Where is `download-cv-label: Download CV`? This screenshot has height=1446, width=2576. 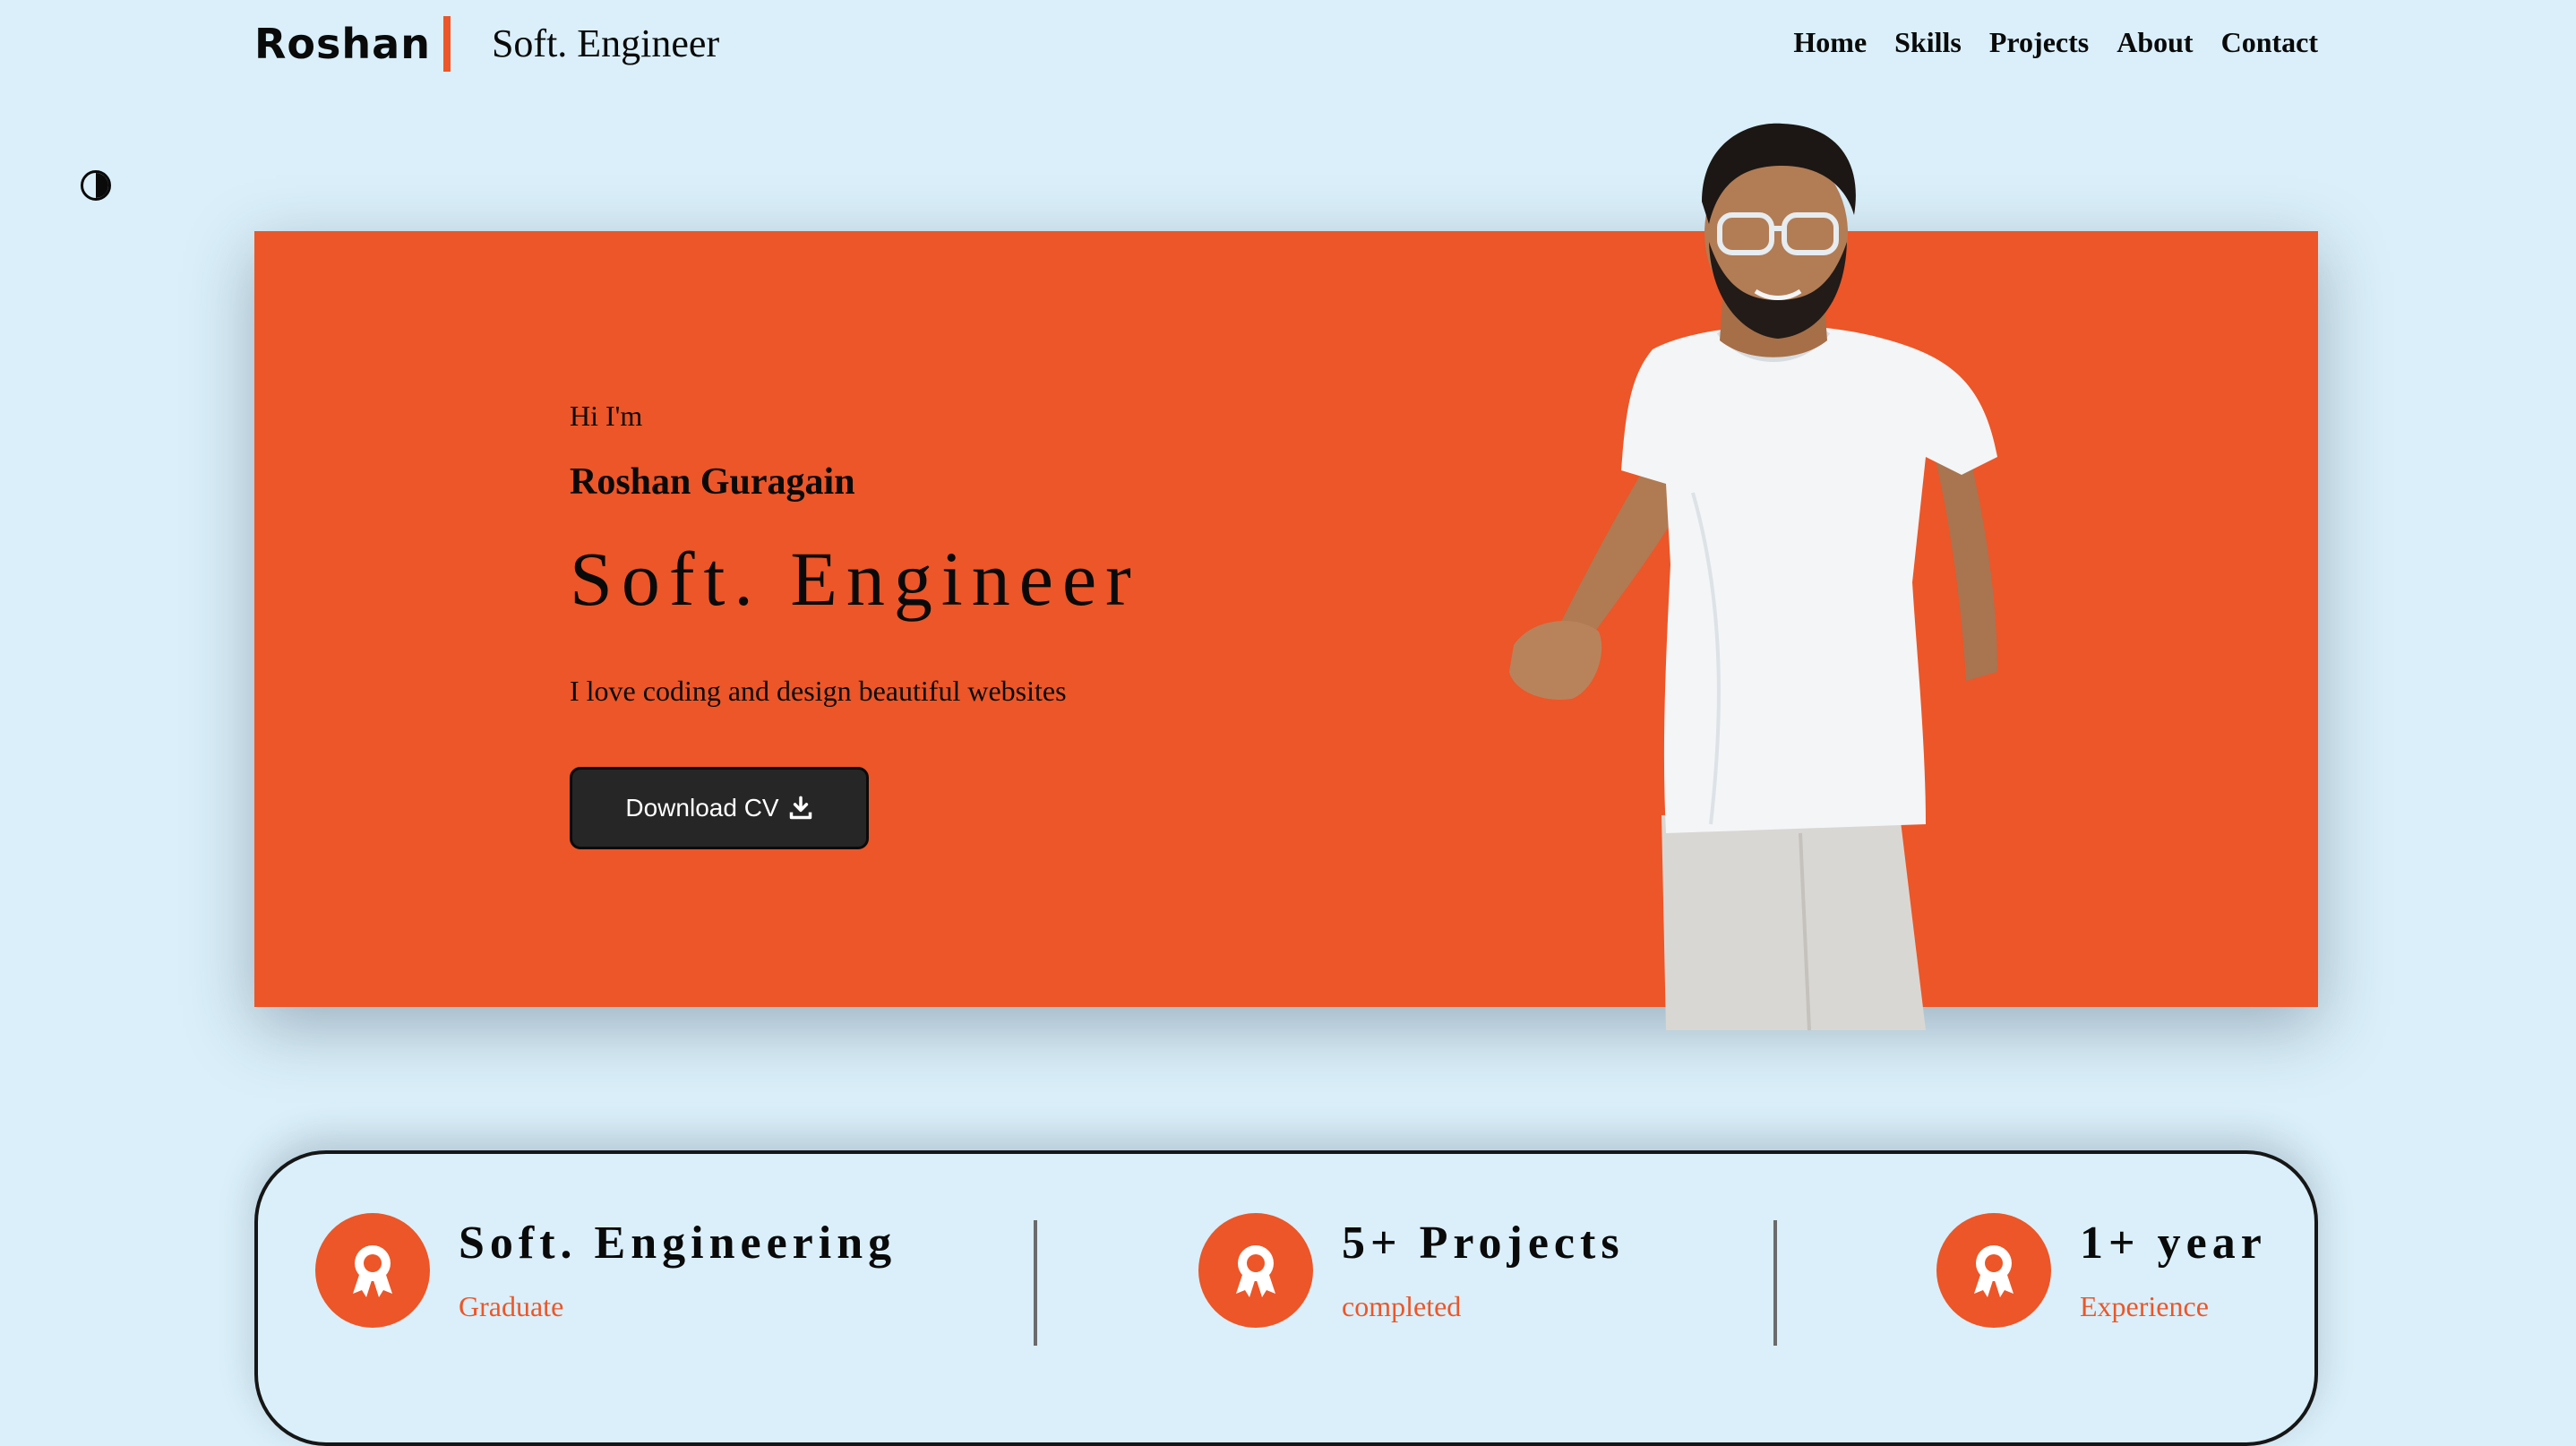 download-cv-label: Download CV is located at coordinates (702, 808).